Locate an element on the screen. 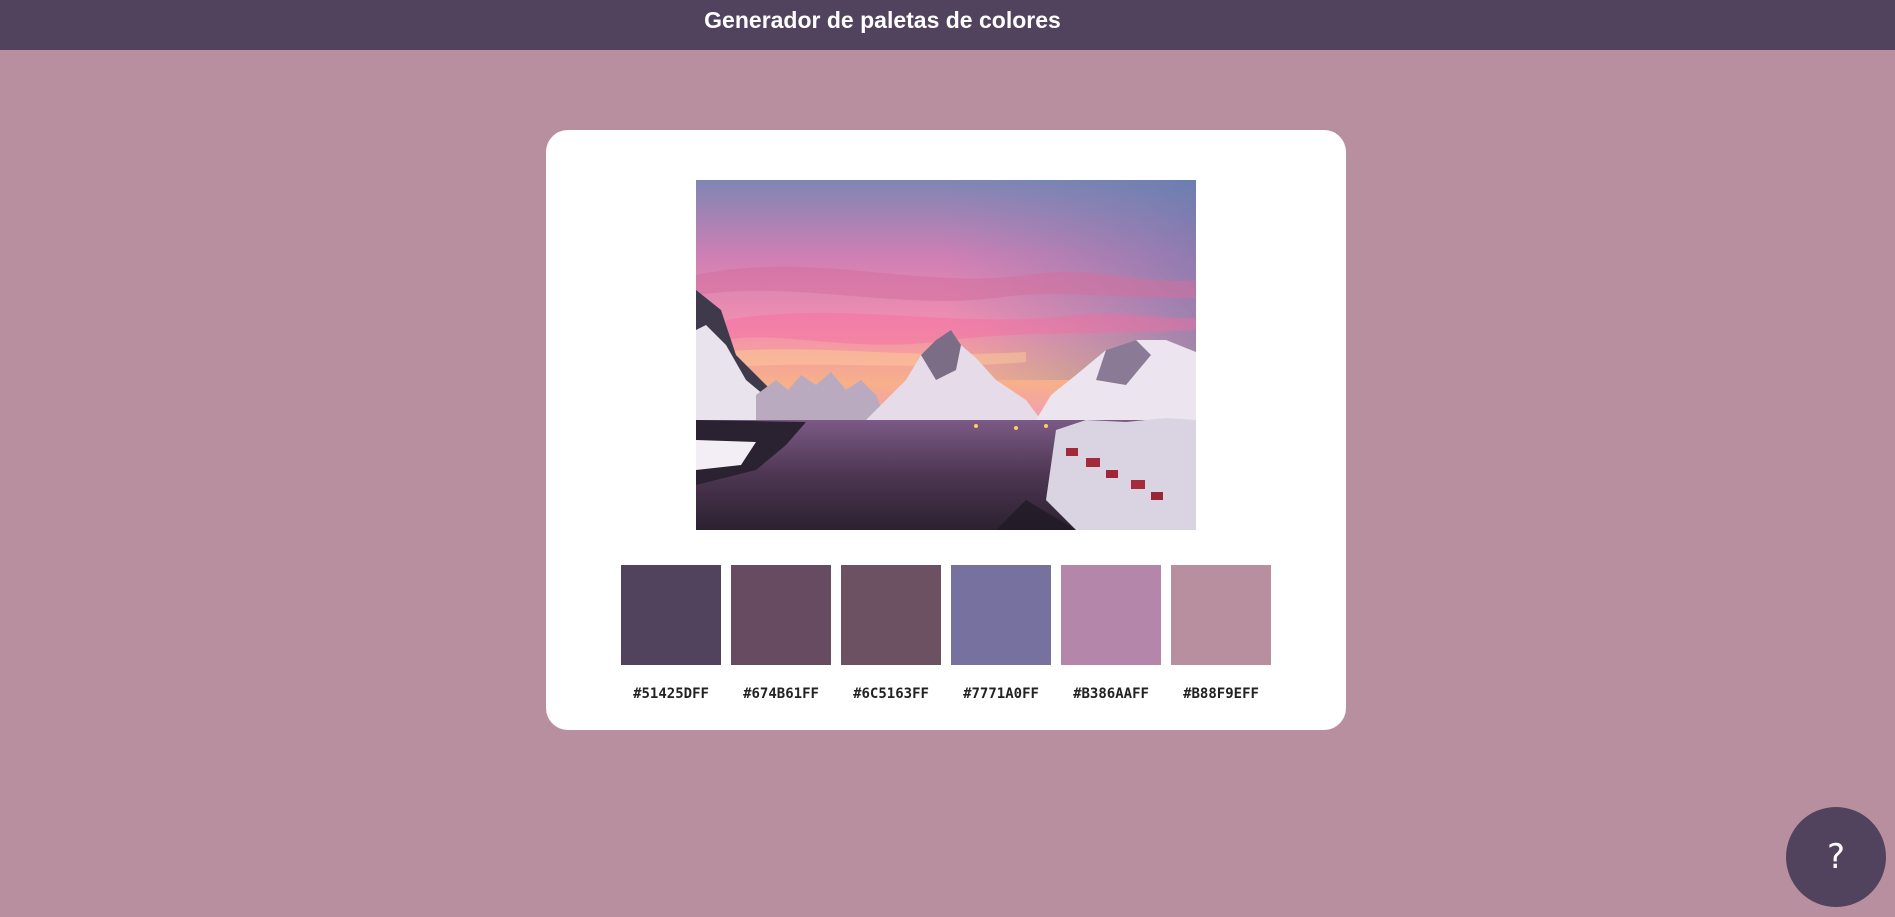 This screenshot has height=917, width=1895. app-header: Generador de paletas de colores is located at coordinates (947, 25).